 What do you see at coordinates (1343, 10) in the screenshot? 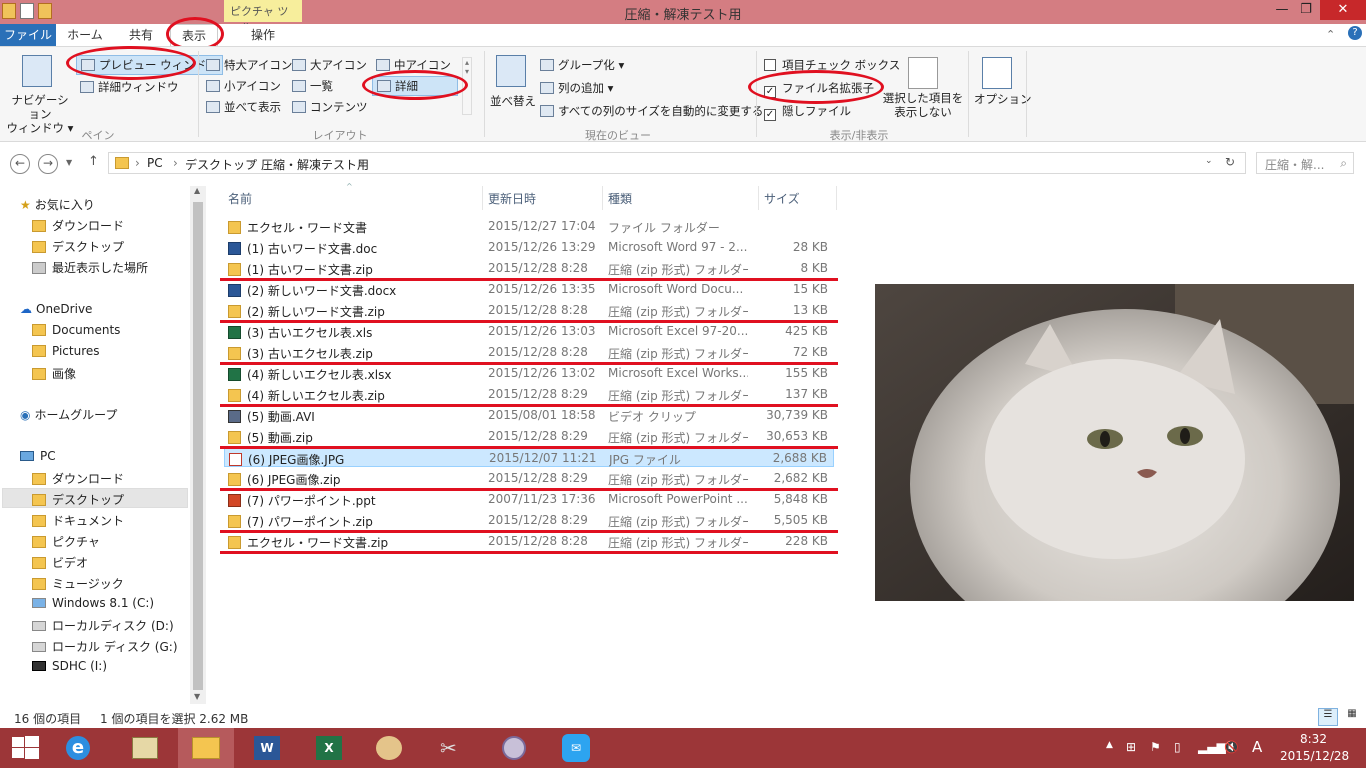
I see `close-button: ✕` at bounding box center [1343, 10].